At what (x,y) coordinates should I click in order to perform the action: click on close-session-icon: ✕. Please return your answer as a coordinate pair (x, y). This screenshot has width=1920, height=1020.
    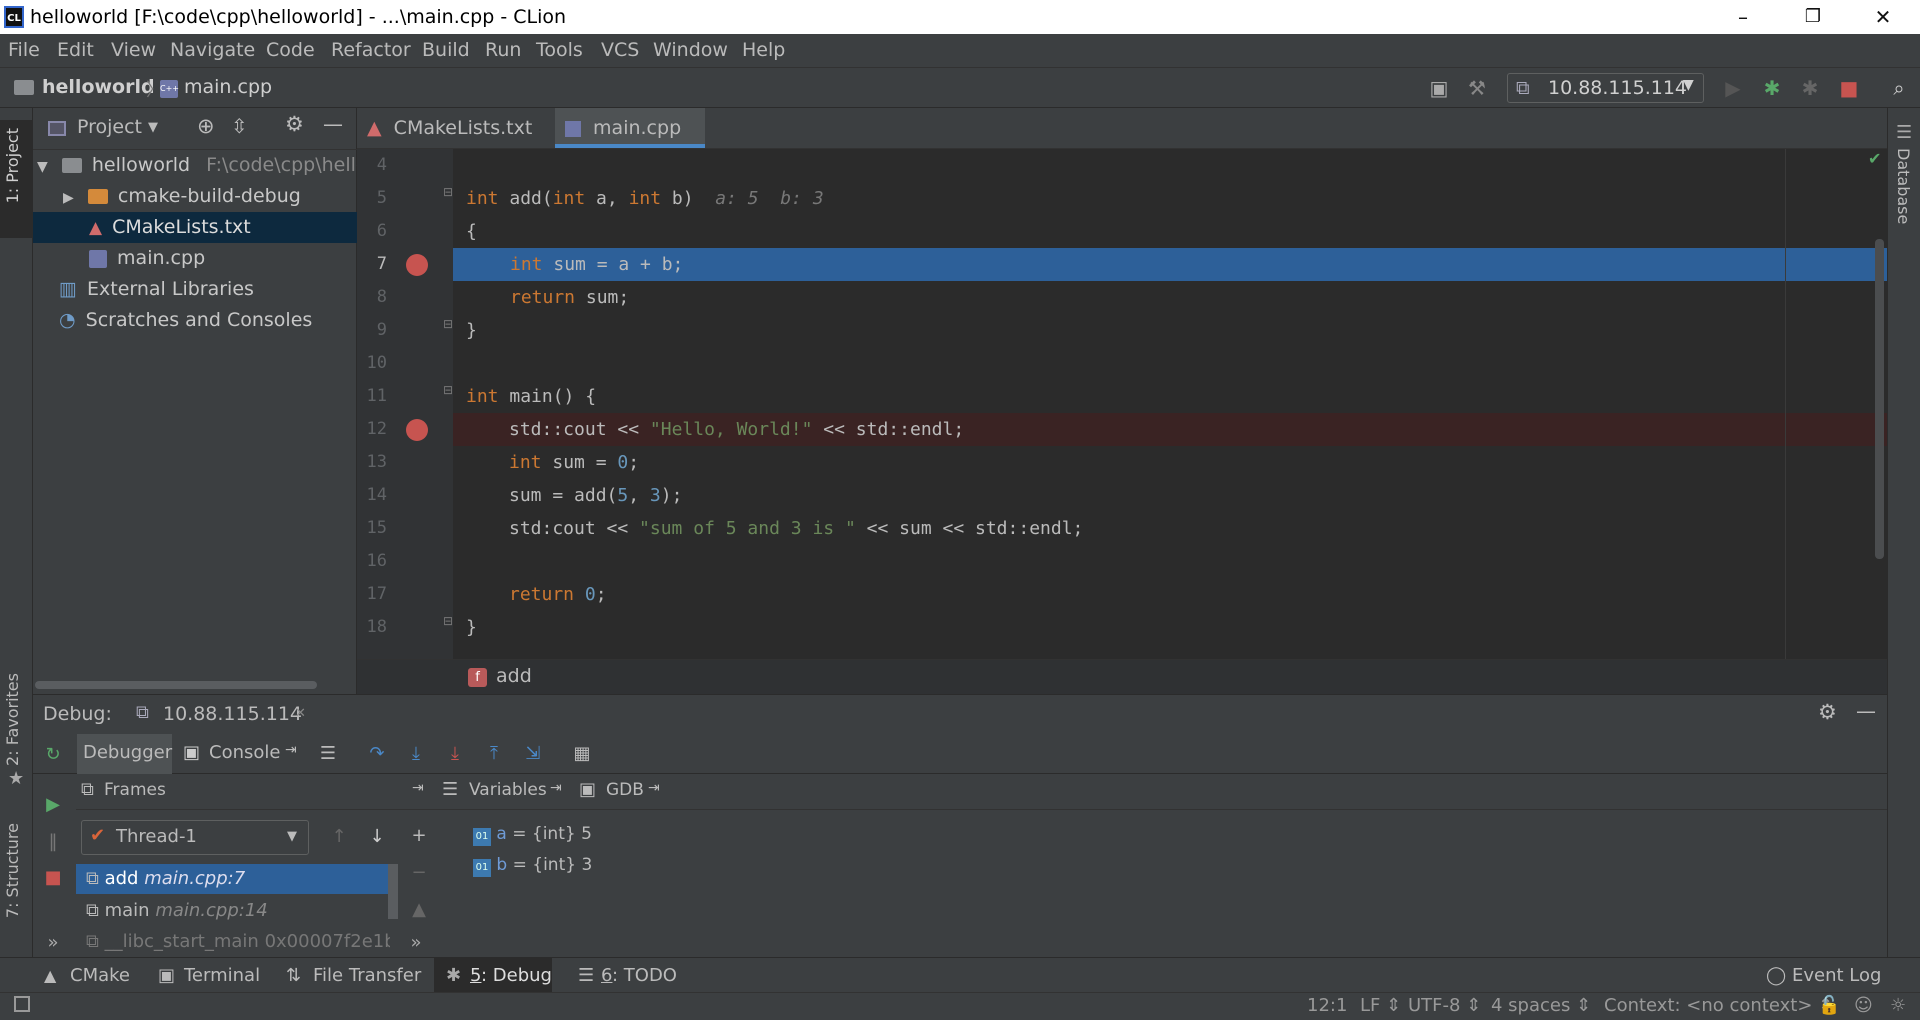
    Looking at the image, I should click on (300, 713).